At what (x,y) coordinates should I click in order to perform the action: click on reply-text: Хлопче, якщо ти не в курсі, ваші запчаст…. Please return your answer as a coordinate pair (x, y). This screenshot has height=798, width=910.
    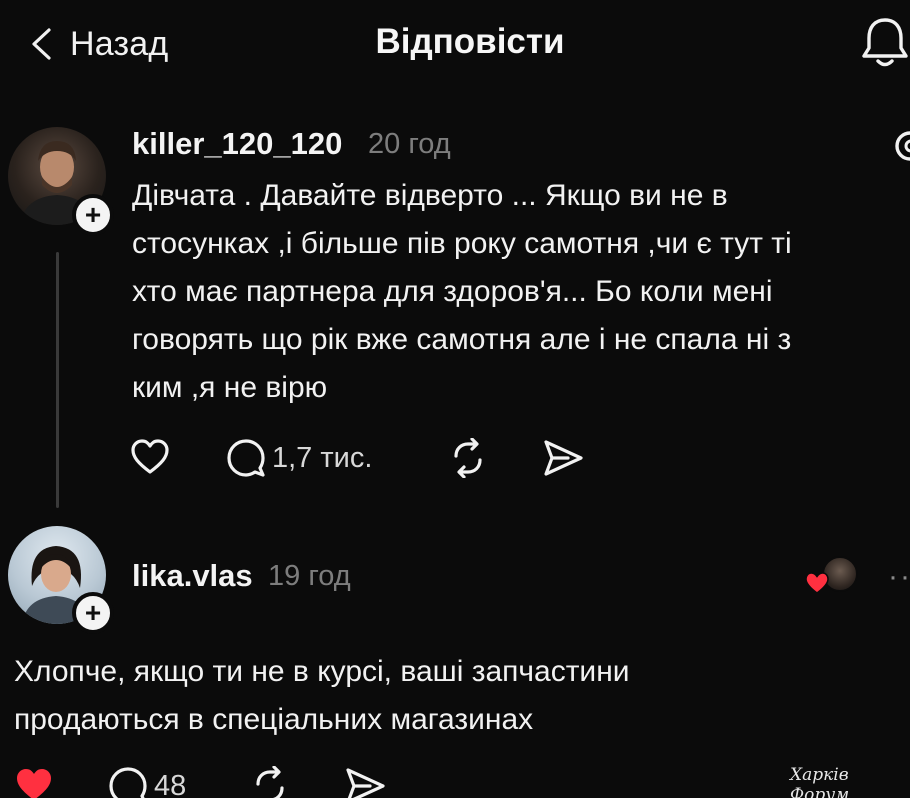
    Looking at the image, I should click on (322, 695).